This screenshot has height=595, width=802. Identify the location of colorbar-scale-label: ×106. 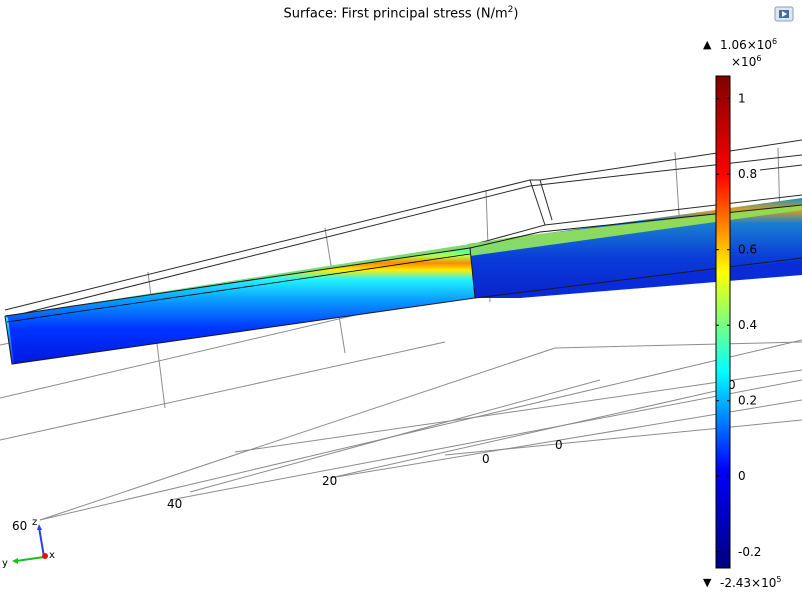
(746, 61).